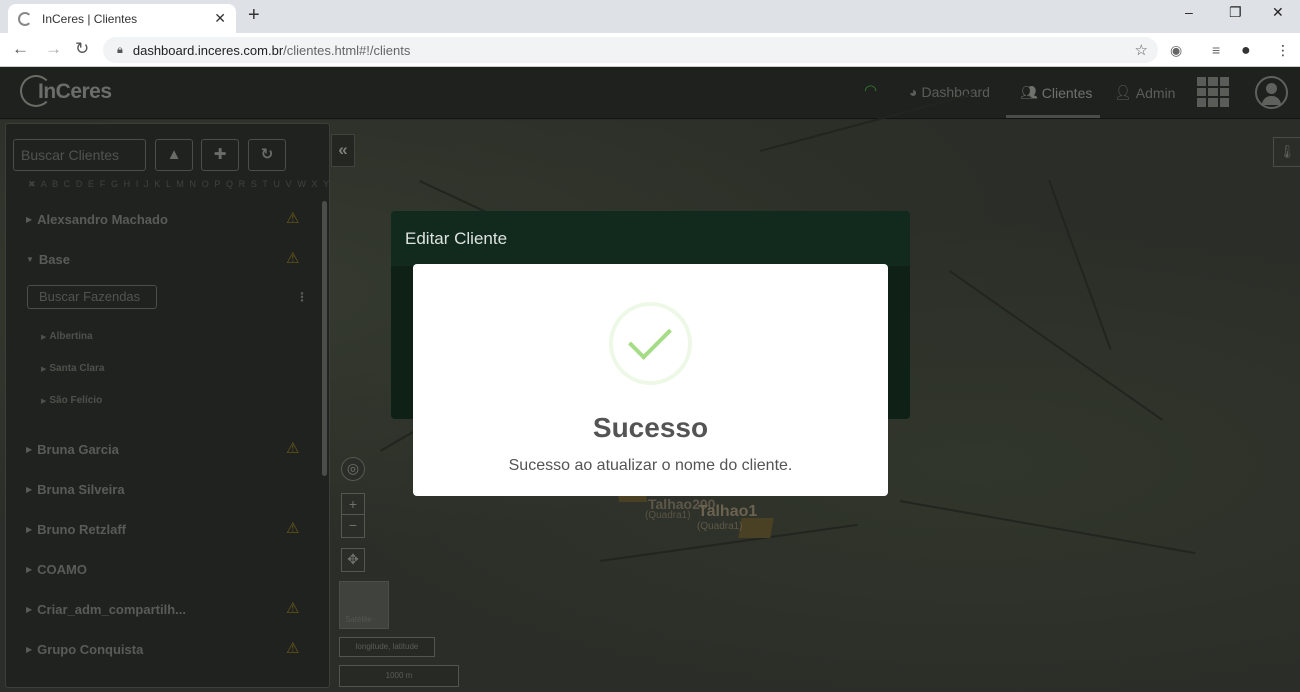 The height and width of the screenshot is (692, 1300). Describe the element at coordinates (1271, 92) in the screenshot. I see `user-avatar-icon` at that location.